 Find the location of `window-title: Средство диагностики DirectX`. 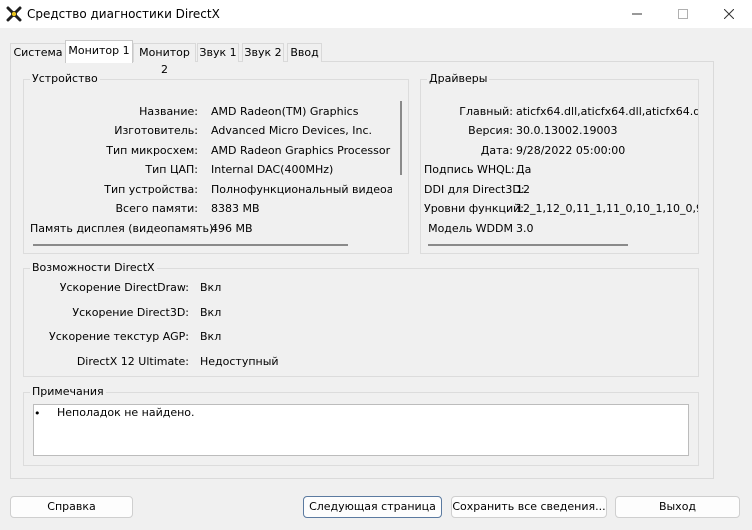

window-title: Средство диагностики DirectX is located at coordinates (123, 14).